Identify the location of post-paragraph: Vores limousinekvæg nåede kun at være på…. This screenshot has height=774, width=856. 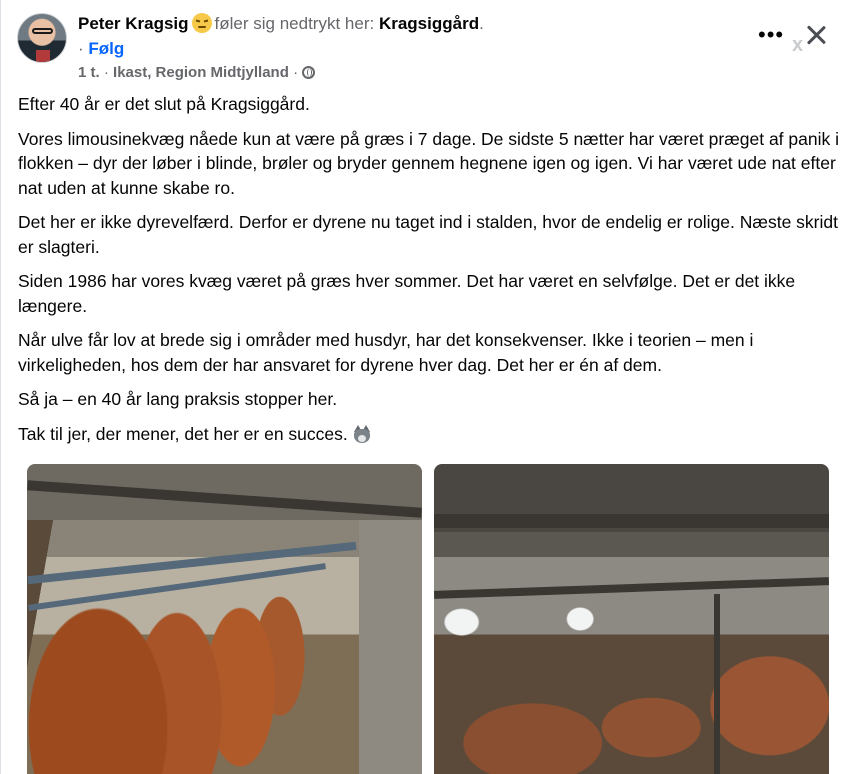
(428, 163).